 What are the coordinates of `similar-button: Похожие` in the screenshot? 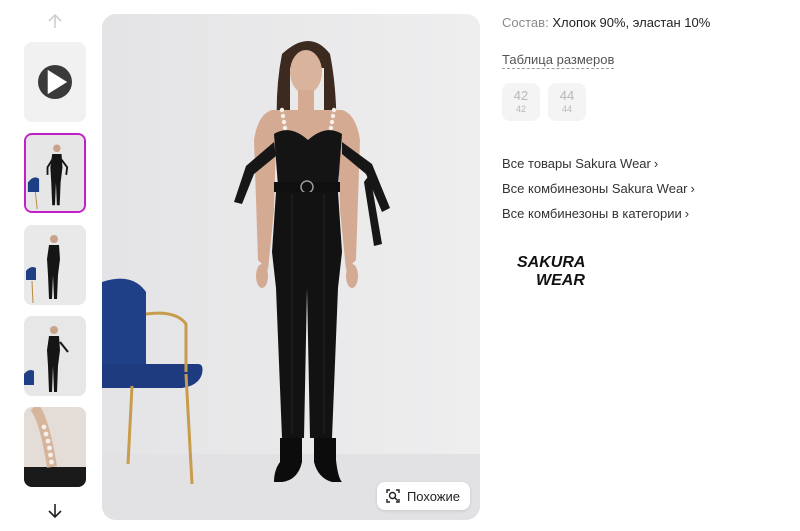 It's located at (423, 496).